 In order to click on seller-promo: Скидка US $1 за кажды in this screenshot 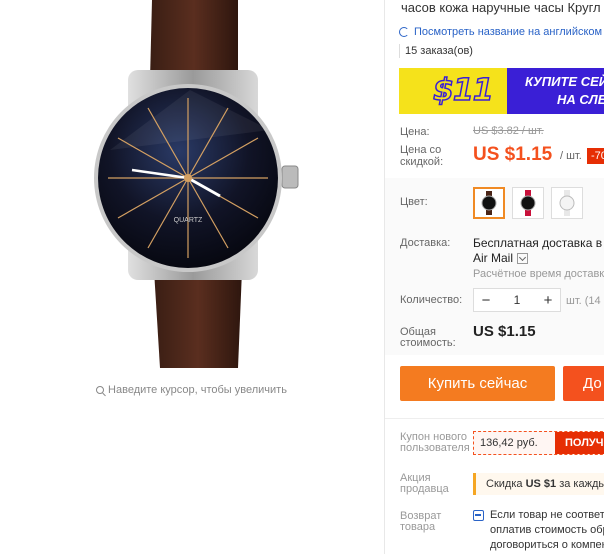, I will do `click(538, 484)`.